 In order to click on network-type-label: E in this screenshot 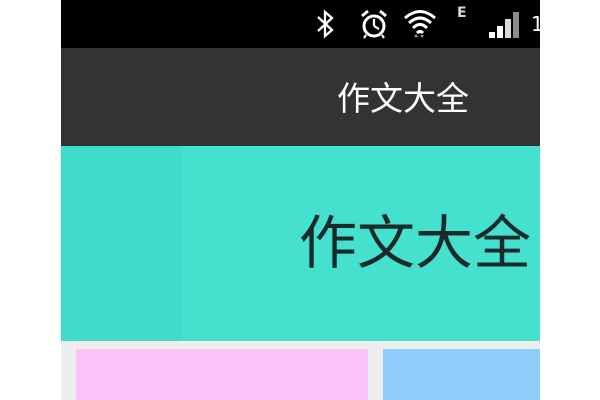, I will do `click(462, 13)`.